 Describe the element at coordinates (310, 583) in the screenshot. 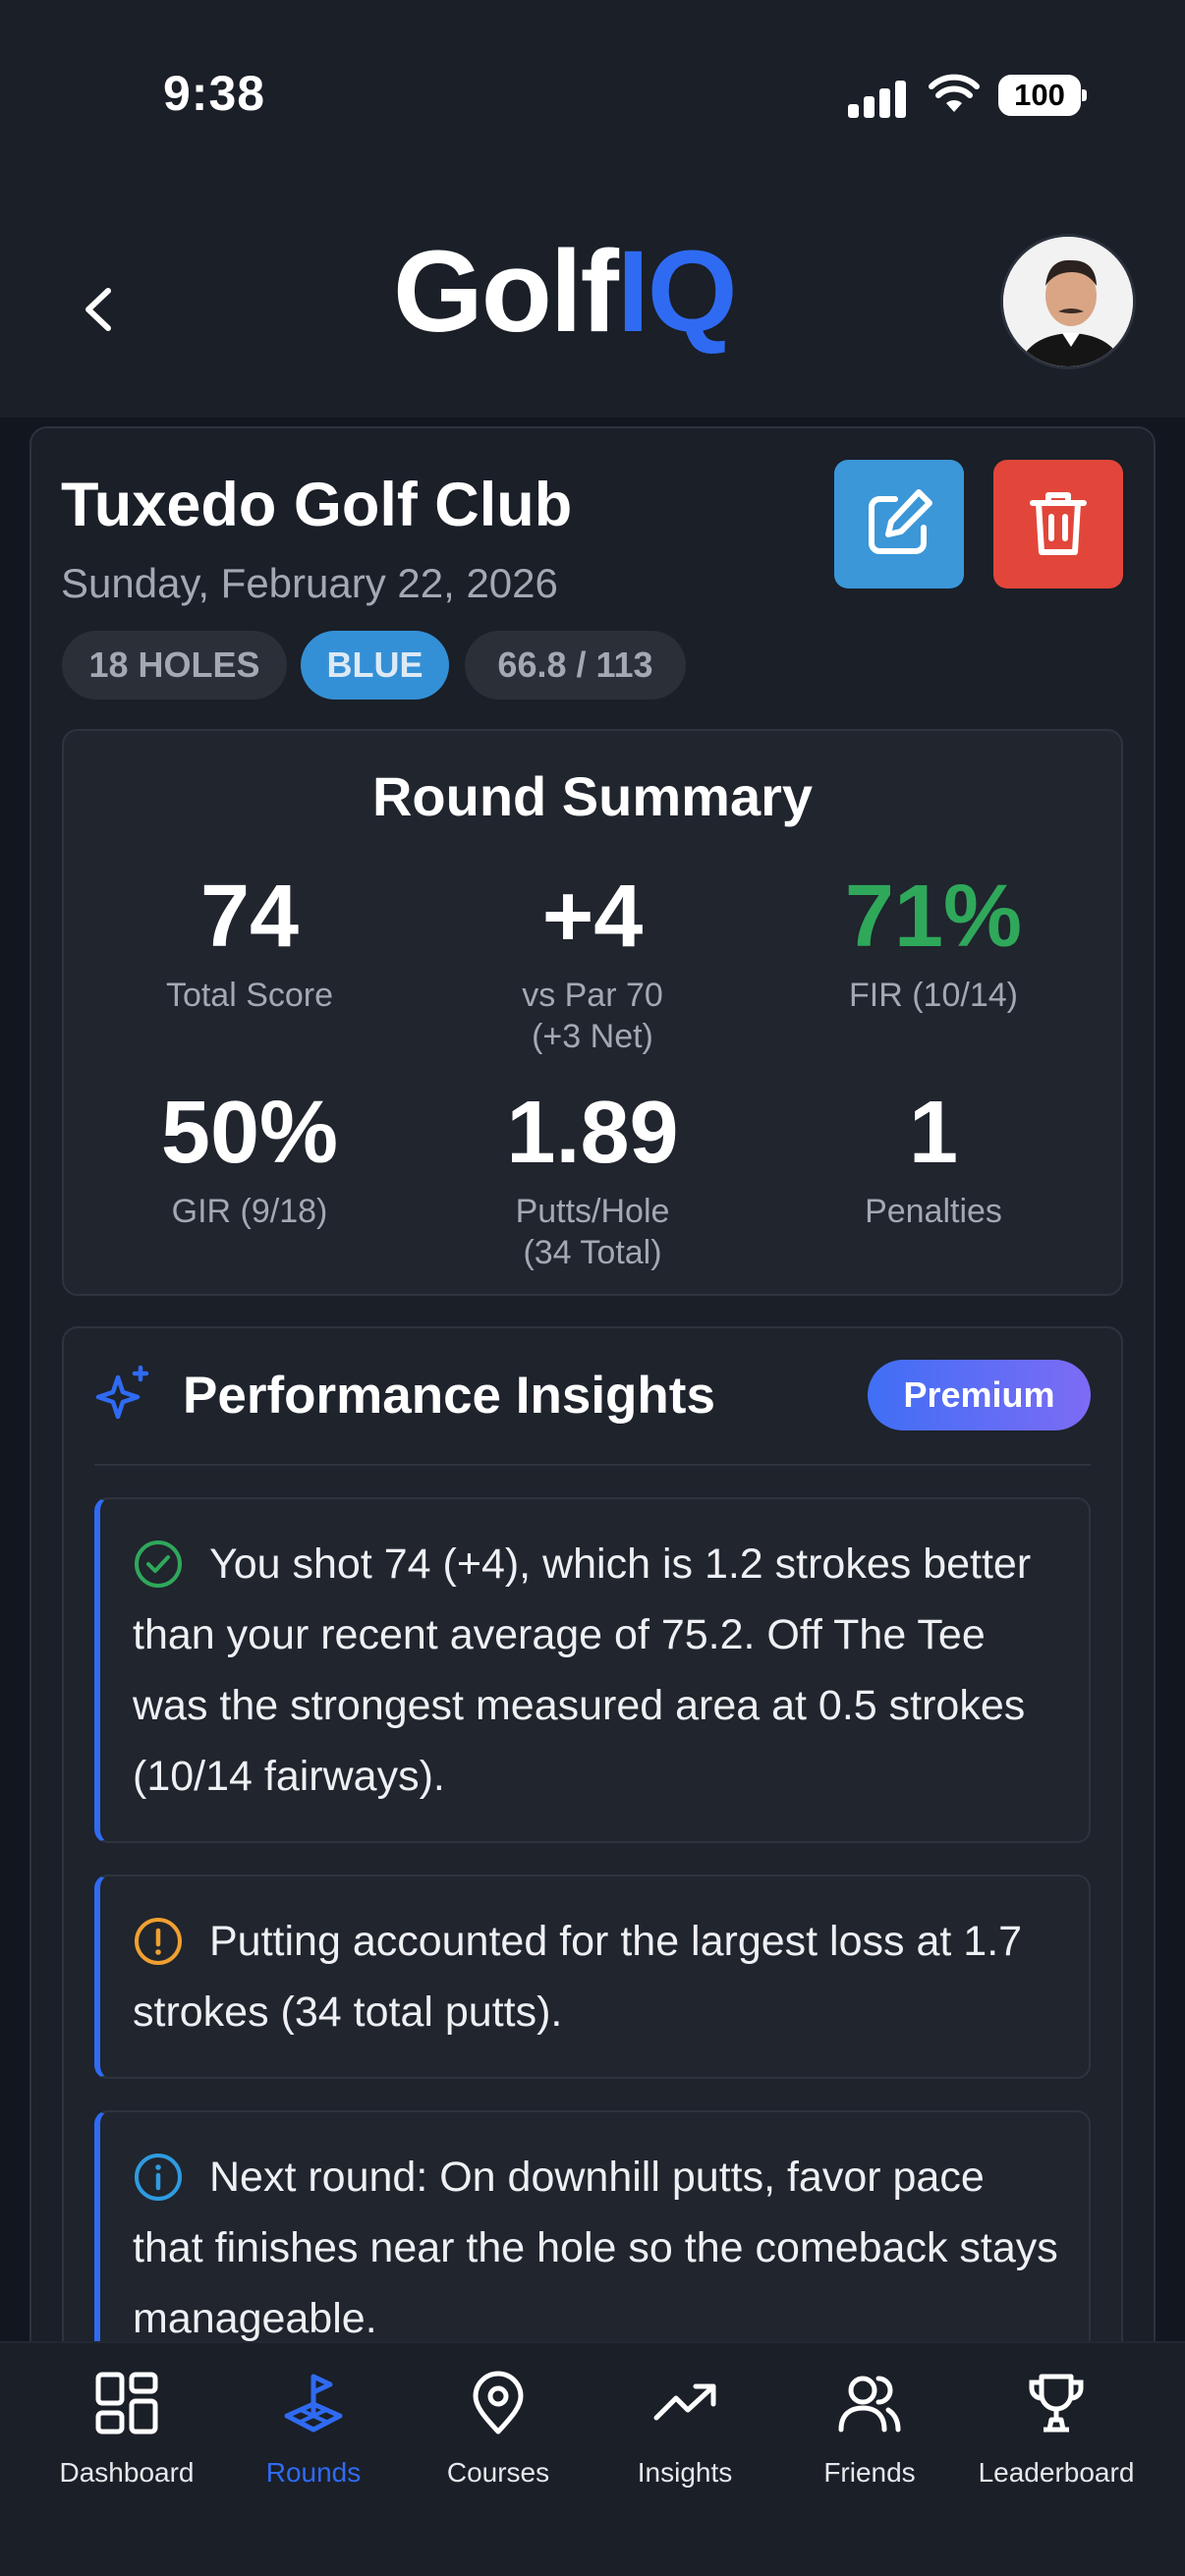

I see `round-date: Sunday, February 22, 2026` at that location.